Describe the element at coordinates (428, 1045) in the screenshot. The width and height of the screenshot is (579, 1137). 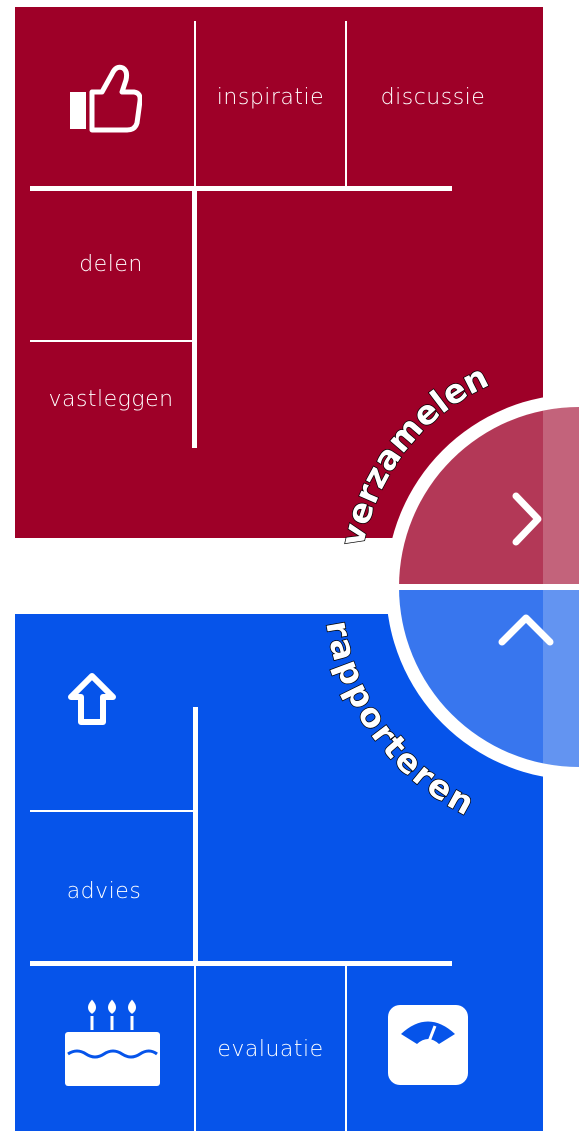
I see `scale-icon` at that location.